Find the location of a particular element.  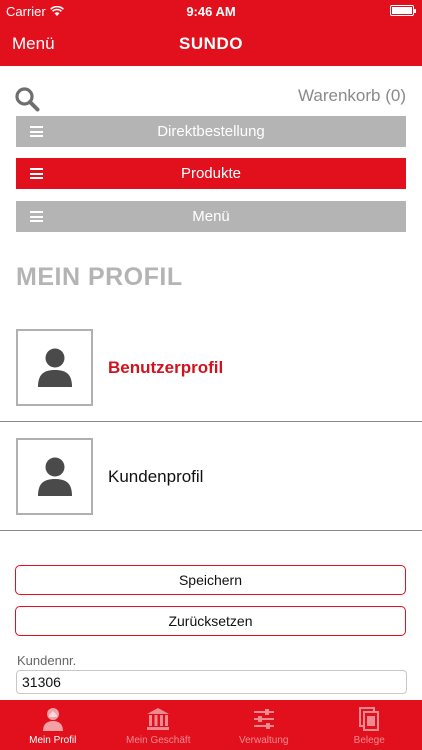

clock: 9:46 AM is located at coordinates (211, 11).